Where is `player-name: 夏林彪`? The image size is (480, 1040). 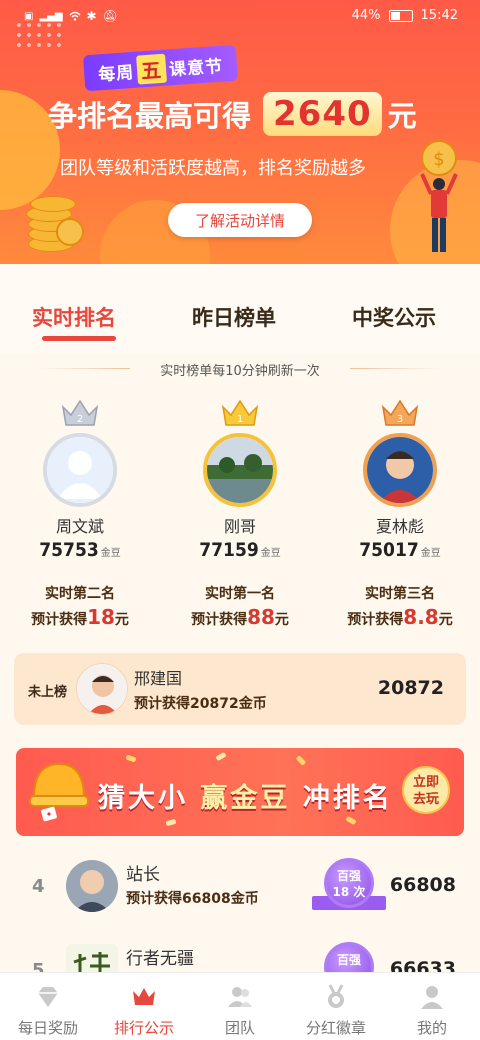
player-name: 夏林彪 is located at coordinates (399, 526).